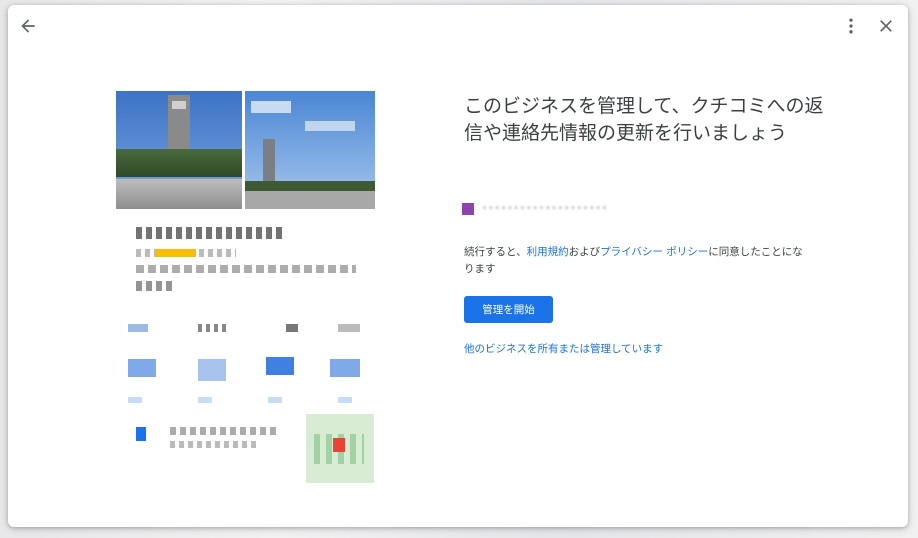 This screenshot has width=918, height=538. I want to click on other-business-link: 他のビジネスを所有または管理しています, so click(563, 348).